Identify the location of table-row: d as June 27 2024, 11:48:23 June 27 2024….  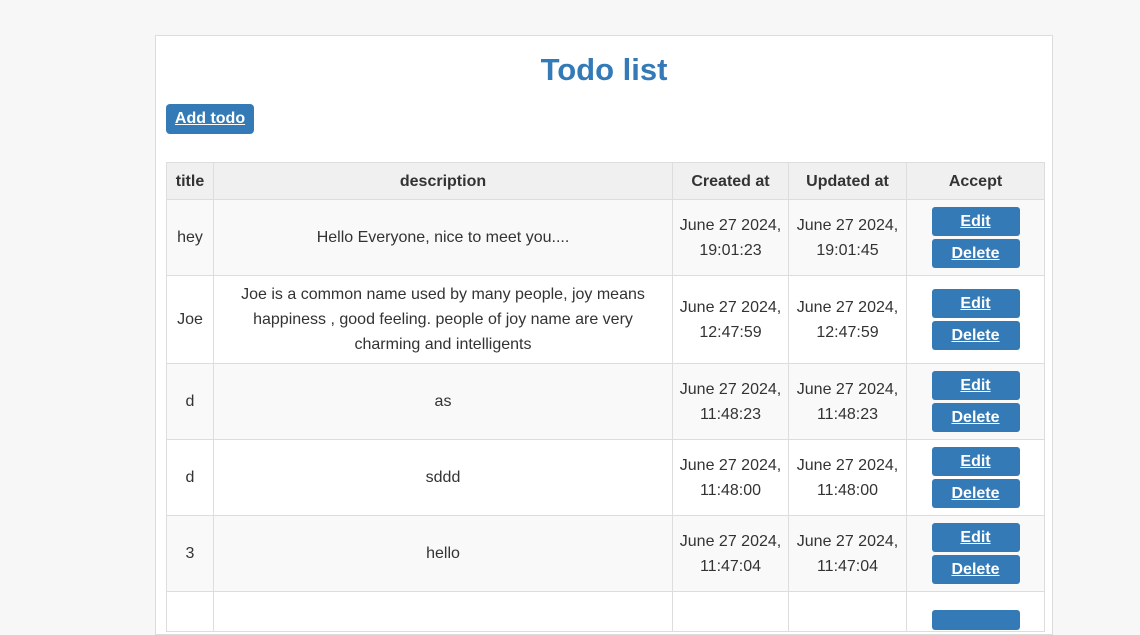
(605, 401).